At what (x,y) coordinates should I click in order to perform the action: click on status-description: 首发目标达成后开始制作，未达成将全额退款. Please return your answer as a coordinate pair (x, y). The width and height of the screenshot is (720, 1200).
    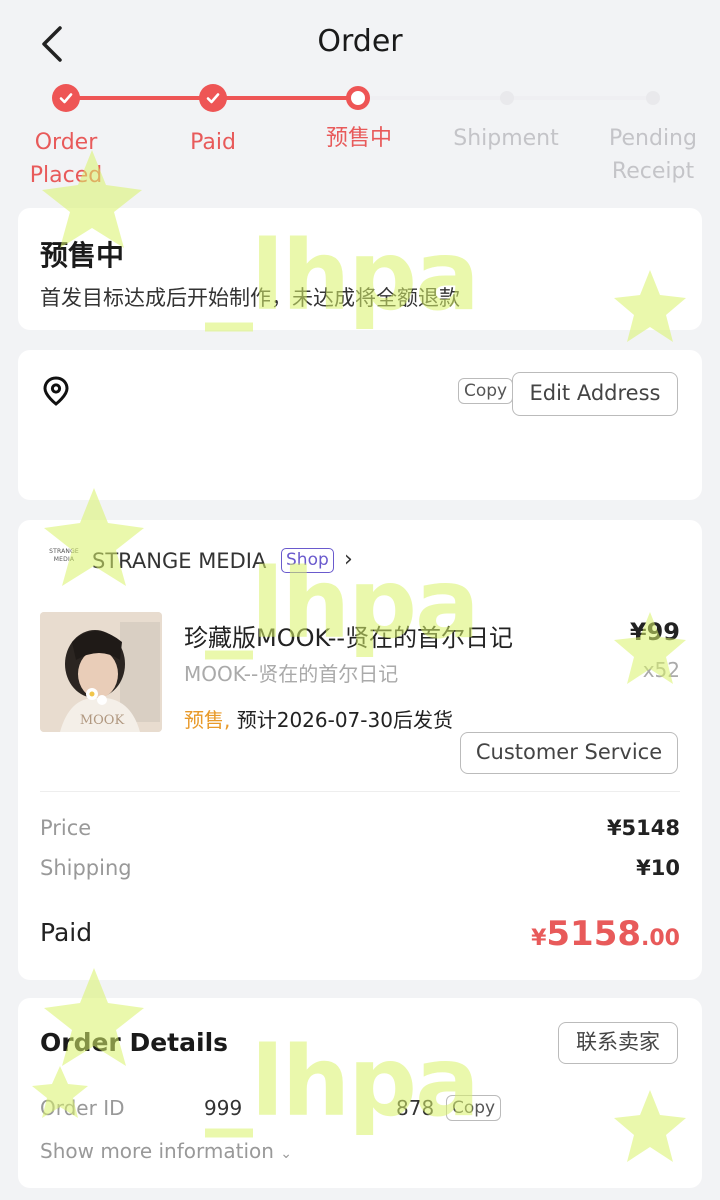
    Looking at the image, I should click on (250, 298).